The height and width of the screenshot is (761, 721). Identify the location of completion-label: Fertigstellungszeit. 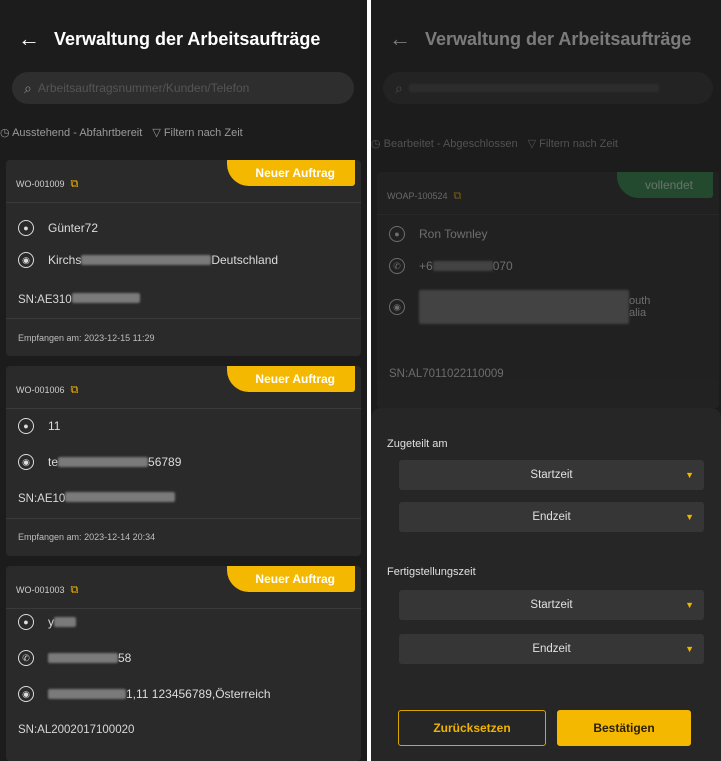
(431, 572).